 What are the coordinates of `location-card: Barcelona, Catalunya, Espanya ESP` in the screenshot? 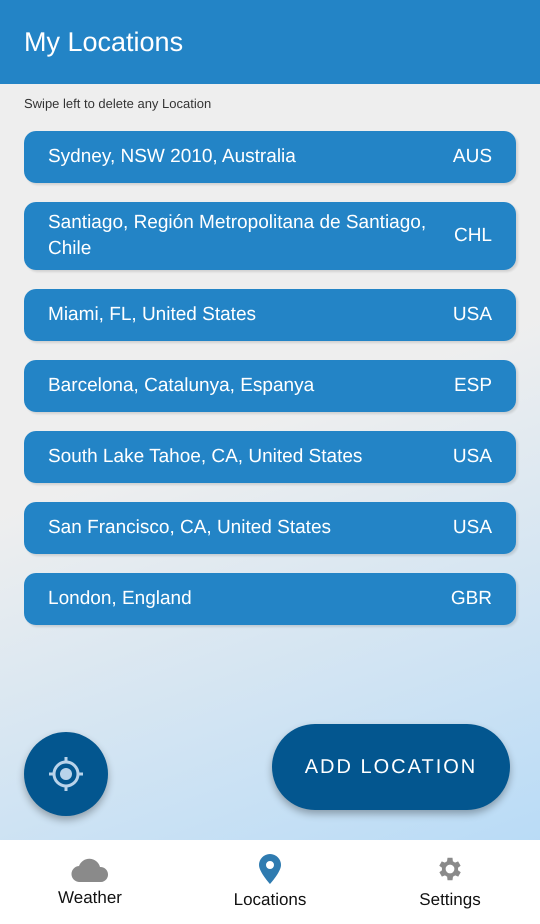 It's located at (270, 386).